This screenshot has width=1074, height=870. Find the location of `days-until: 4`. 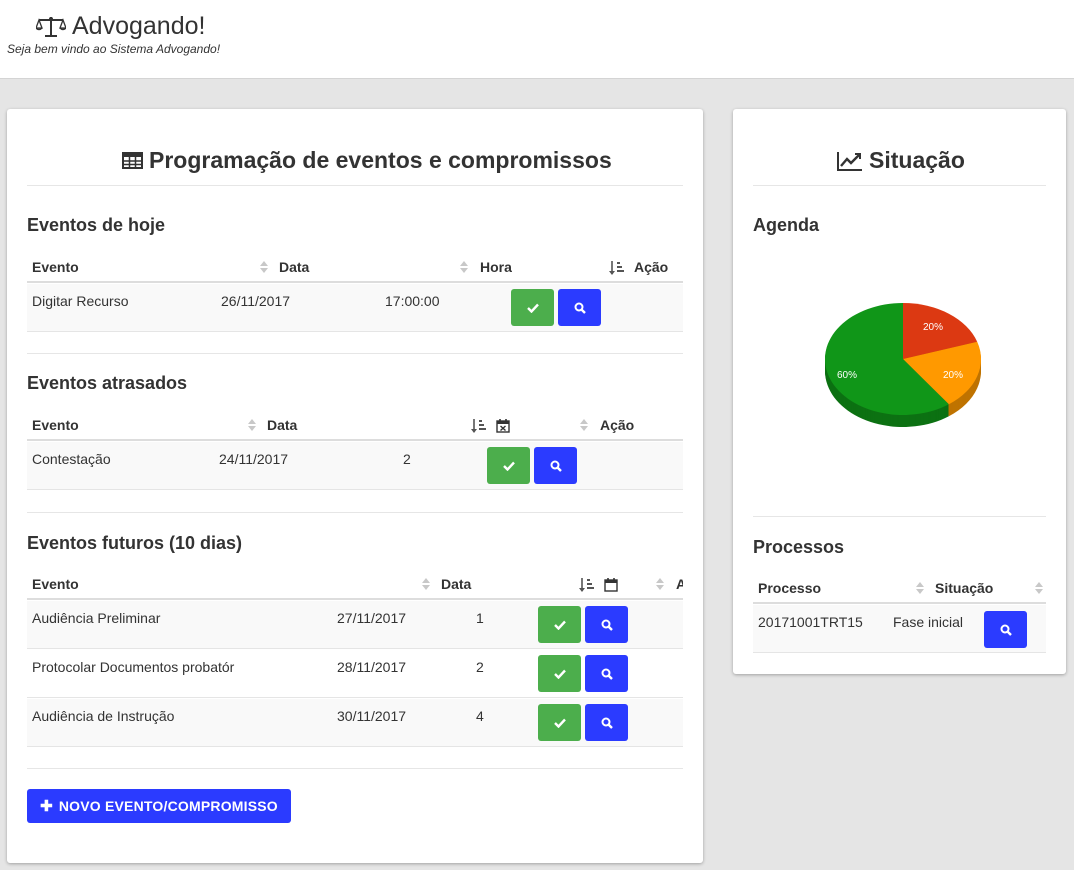

days-until: 4 is located at coordinates (480, 716).